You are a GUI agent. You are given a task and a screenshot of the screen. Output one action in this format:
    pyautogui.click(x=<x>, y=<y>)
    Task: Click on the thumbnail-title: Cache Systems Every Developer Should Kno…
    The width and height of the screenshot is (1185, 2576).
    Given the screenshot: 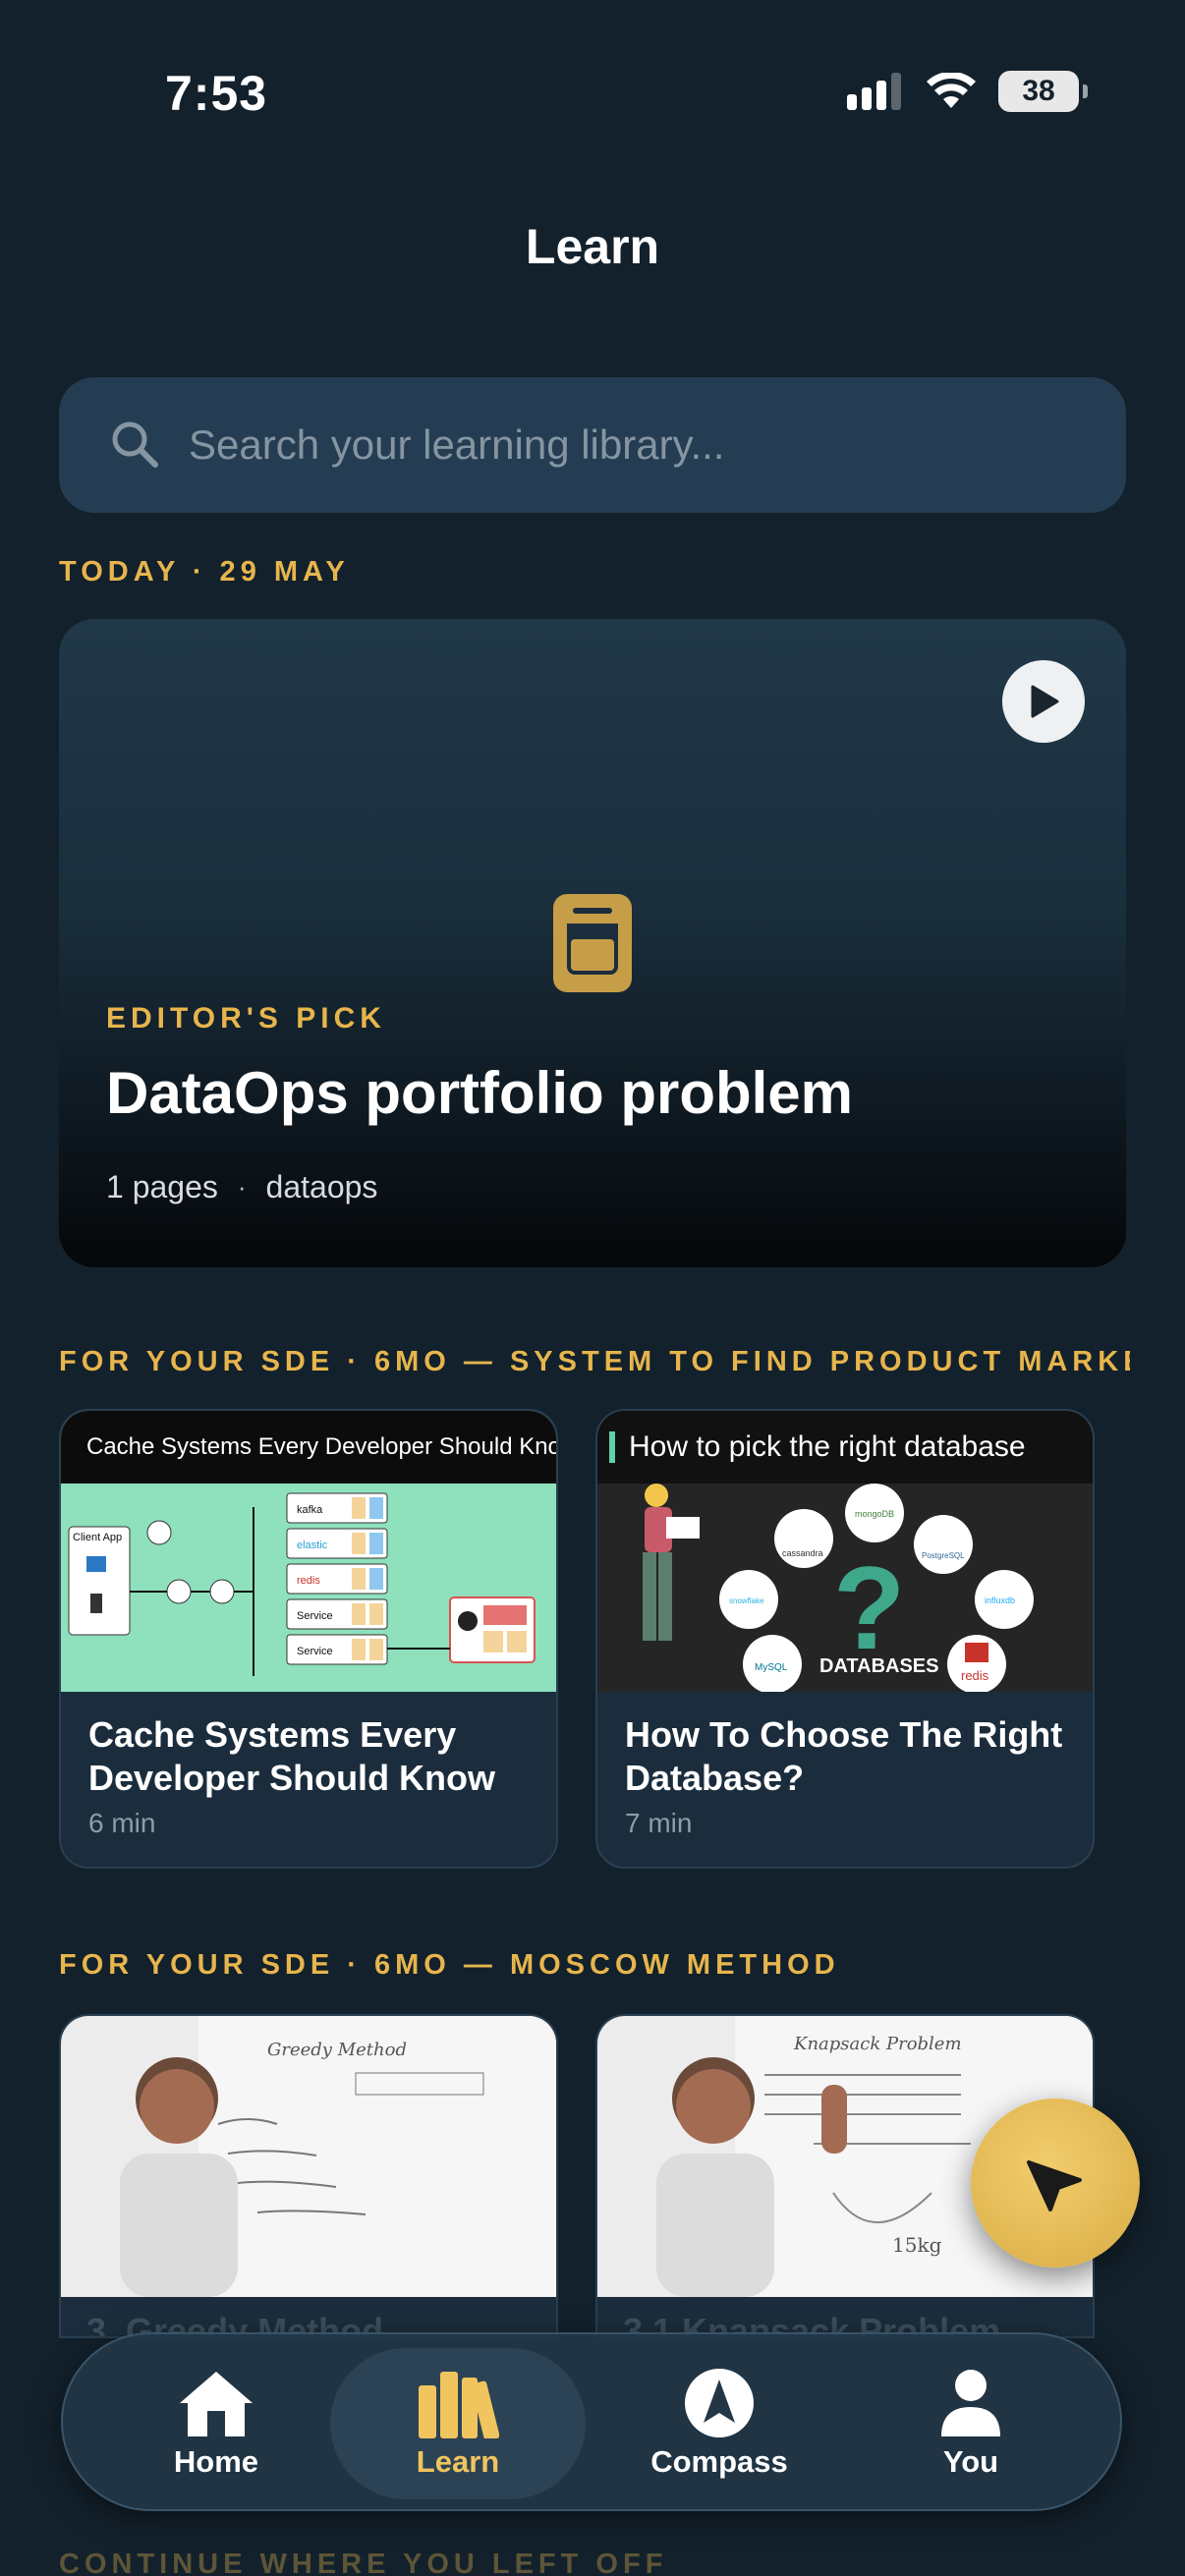 What is the action you would take?
    pyautogui.click(x=322, y=1446)
    